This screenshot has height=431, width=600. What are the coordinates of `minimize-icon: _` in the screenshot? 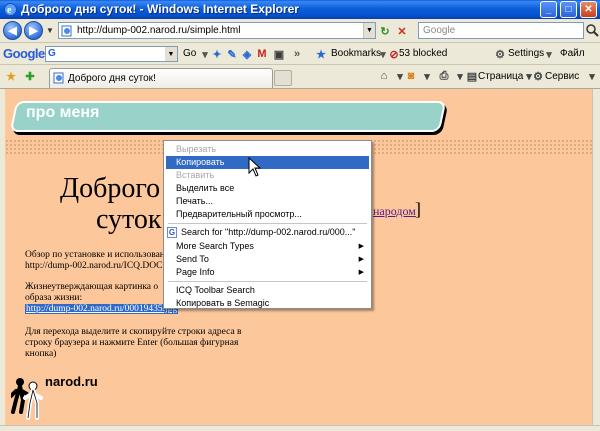 It's located at (548, 9).